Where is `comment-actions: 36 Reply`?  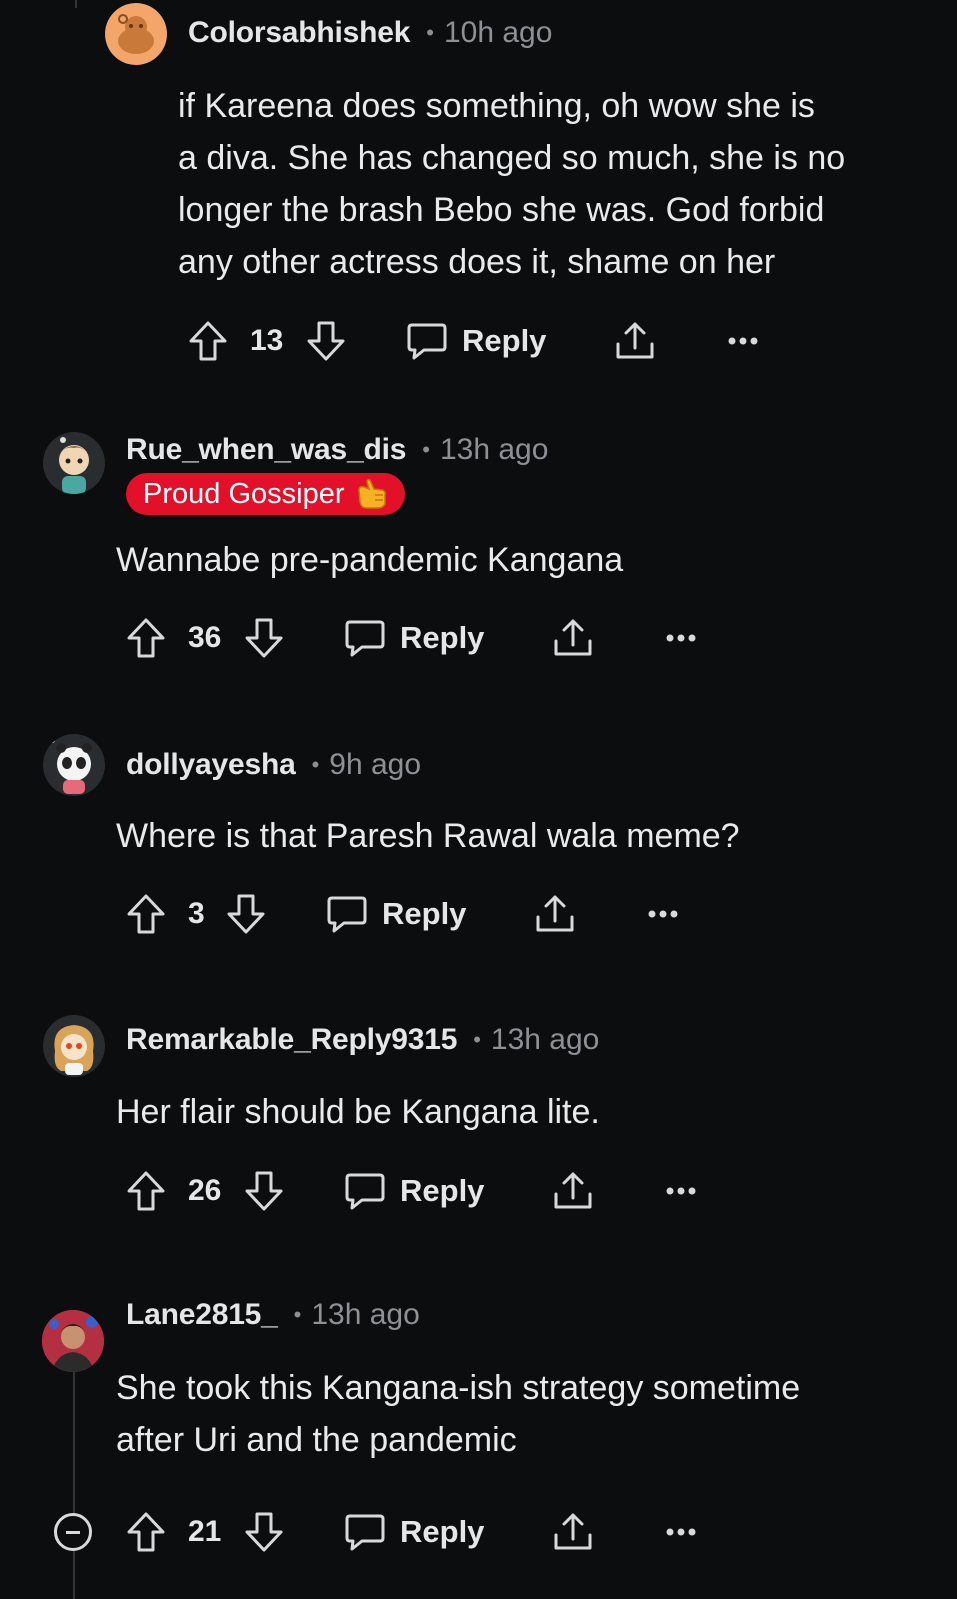
comment-actions: 36 Reply is located at coordinates (426, 638).